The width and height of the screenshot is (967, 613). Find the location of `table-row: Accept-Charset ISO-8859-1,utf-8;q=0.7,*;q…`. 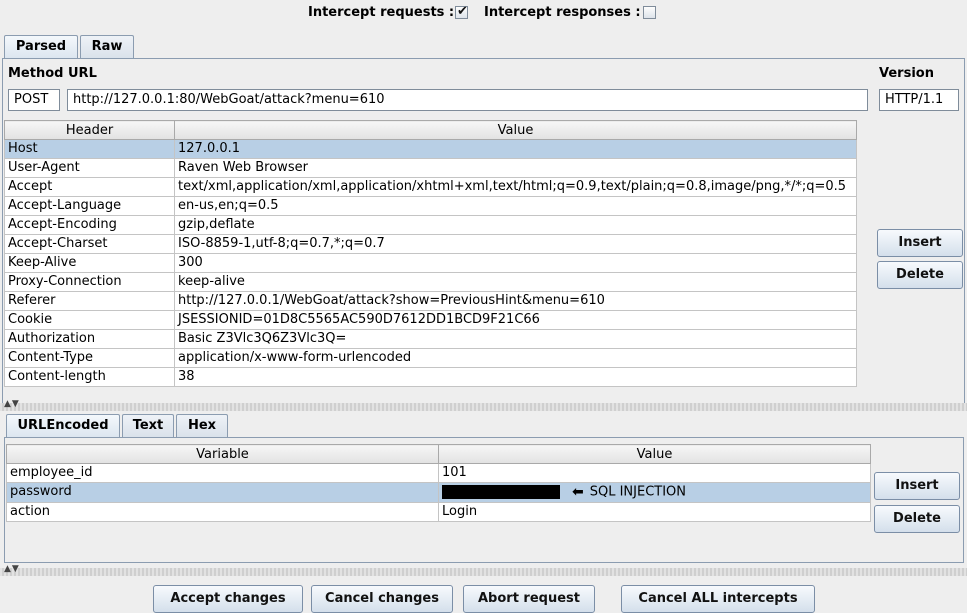

table-row: Accept-Charset ISO-8859-1,utf-8;q=0.7,*;q… is located at coordinates (430, 244).